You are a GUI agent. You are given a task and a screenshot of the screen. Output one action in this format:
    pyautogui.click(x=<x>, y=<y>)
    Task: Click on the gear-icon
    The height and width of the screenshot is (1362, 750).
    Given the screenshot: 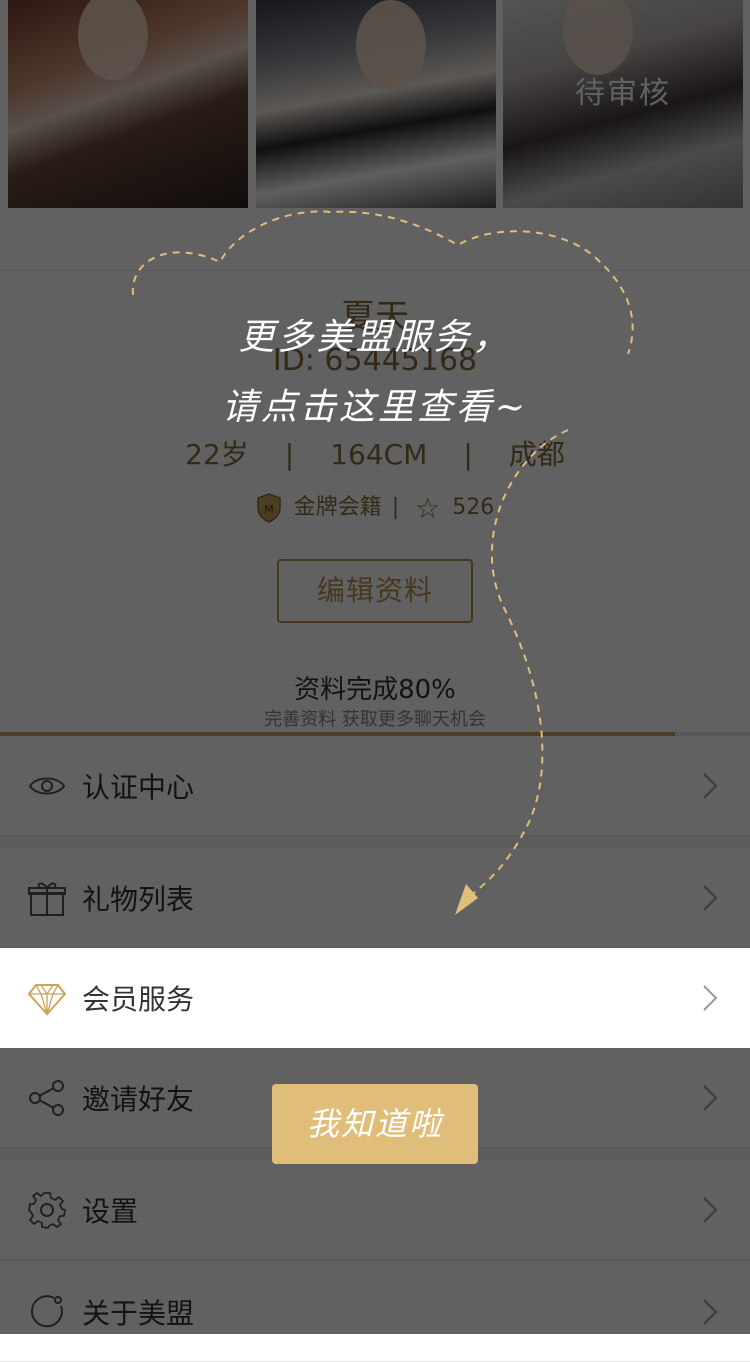 What is the action you would take?
    pyautogui.click(x=47, y=1210)
    